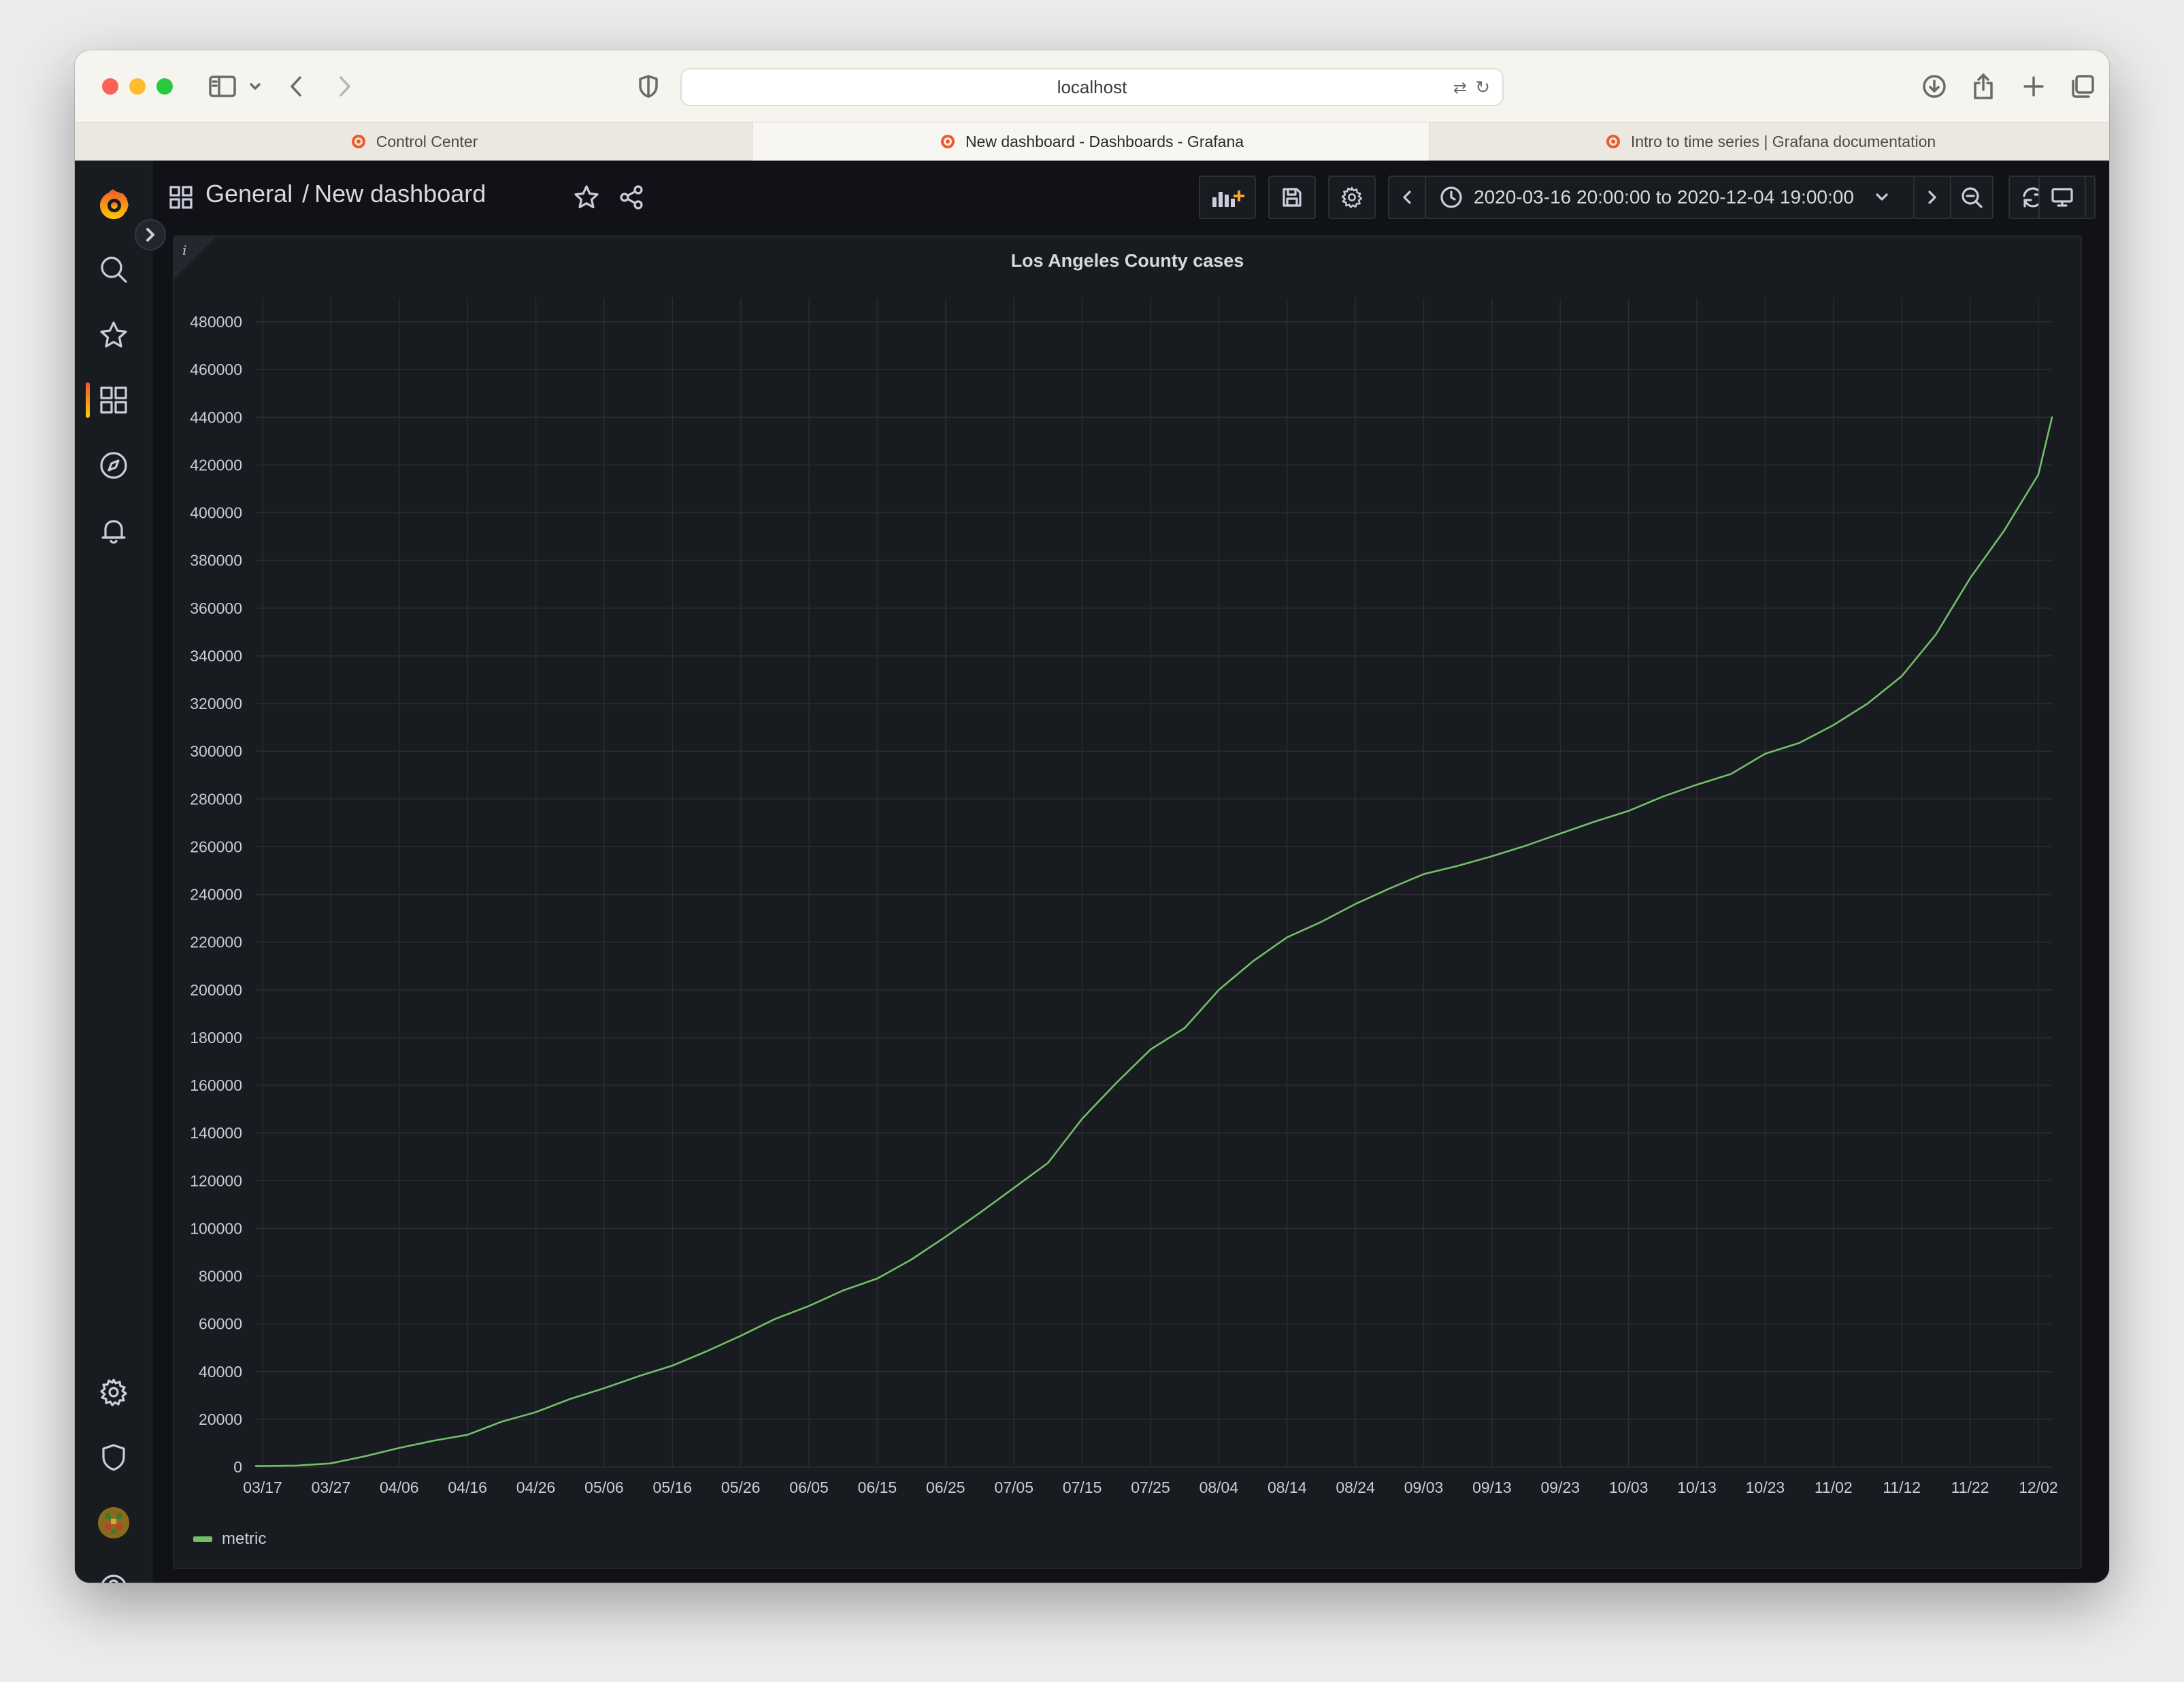 The image size is (2184, 1682). I want to click on server-admin-shield-icon, so click(114, 1457).